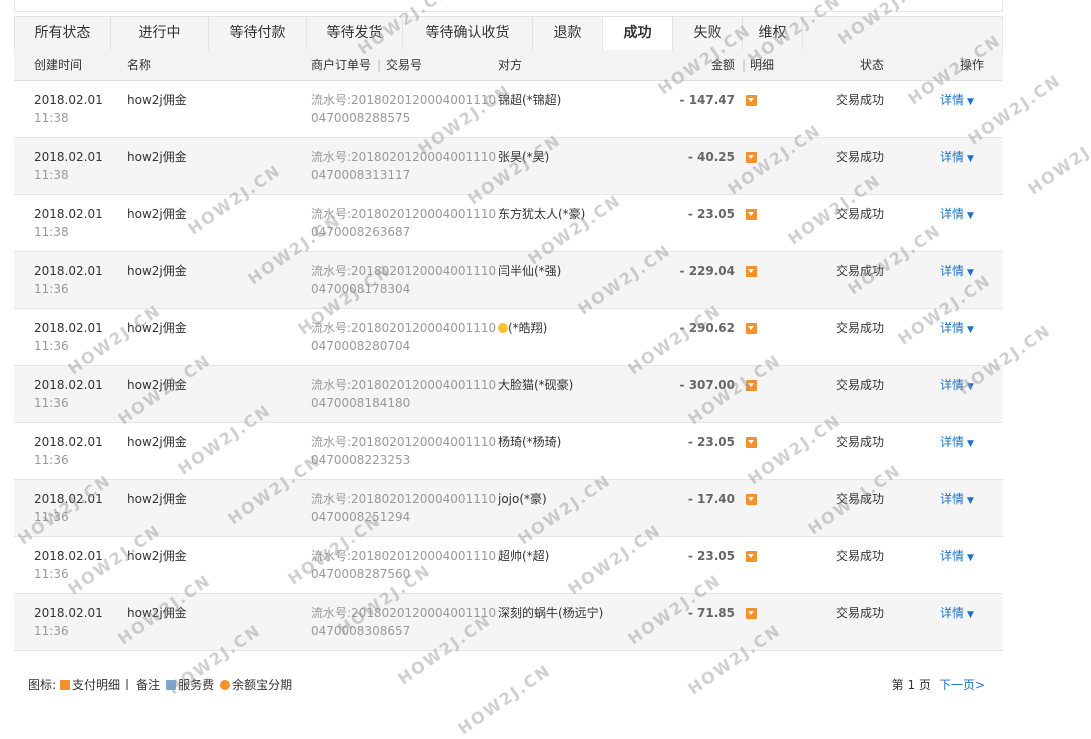  I want to click on tab-4: 等待确认收货, so click(468, 33).